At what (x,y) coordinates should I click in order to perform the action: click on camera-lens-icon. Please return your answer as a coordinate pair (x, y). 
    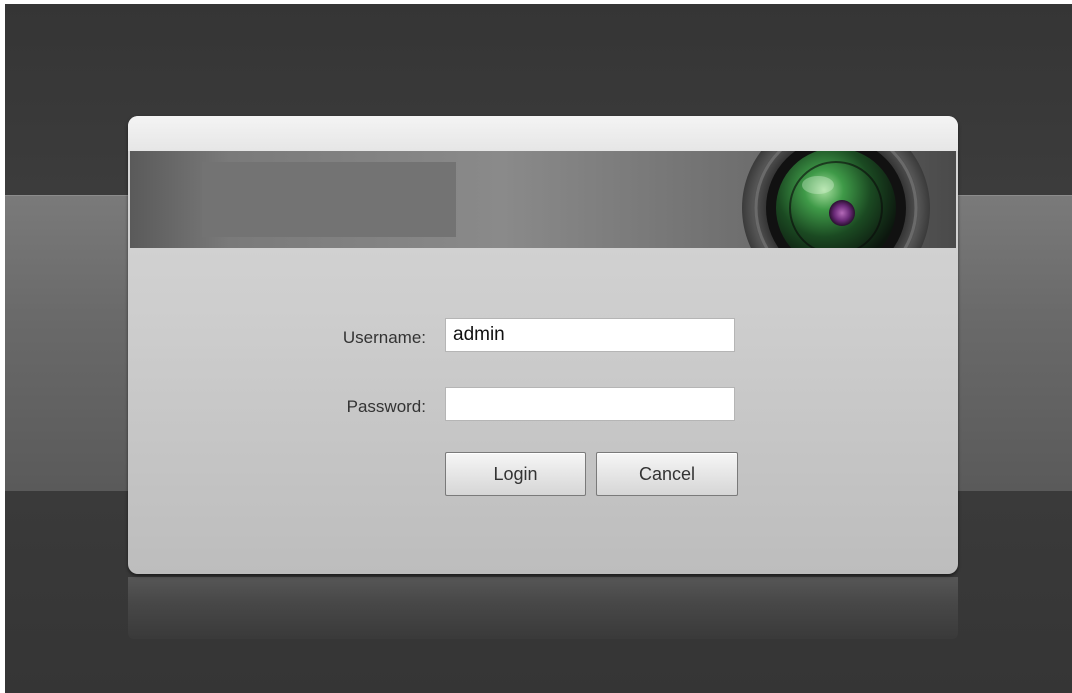
    Looking at the image, I should click on (836, 199).